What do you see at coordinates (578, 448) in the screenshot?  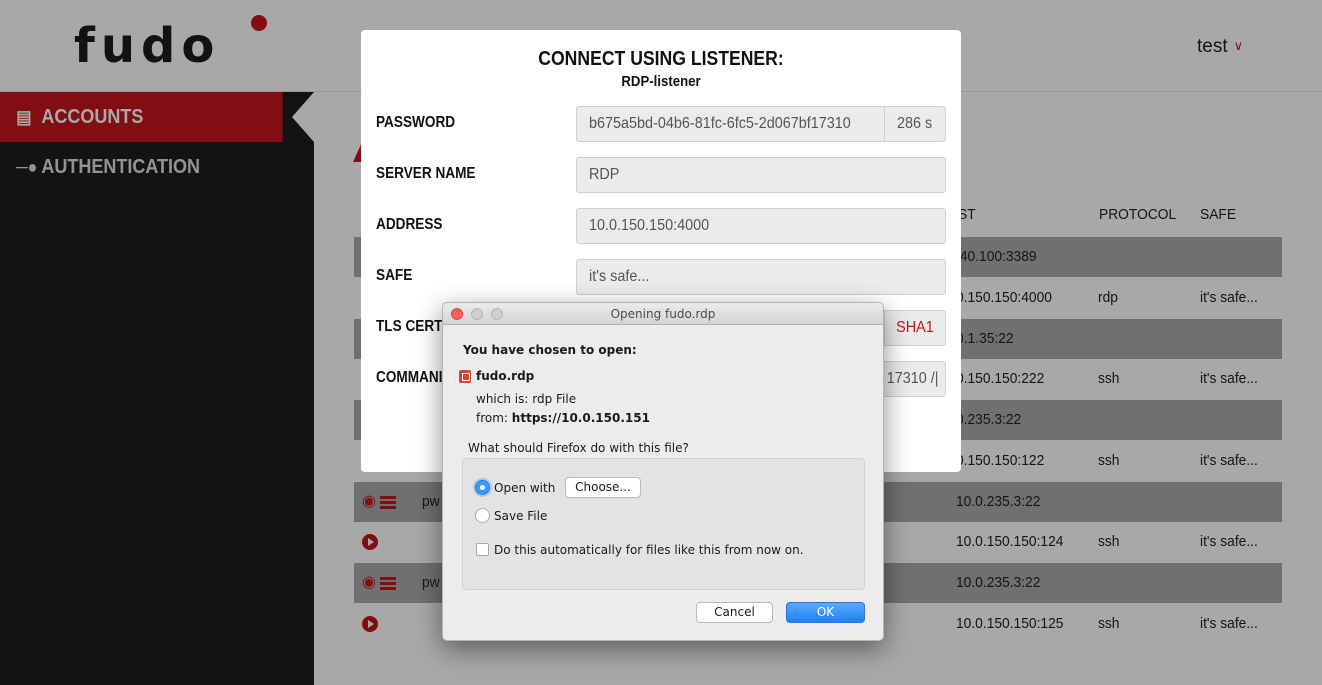 I see `action-question: What should Firefox do with this file?` at bounding box center [578, 448].